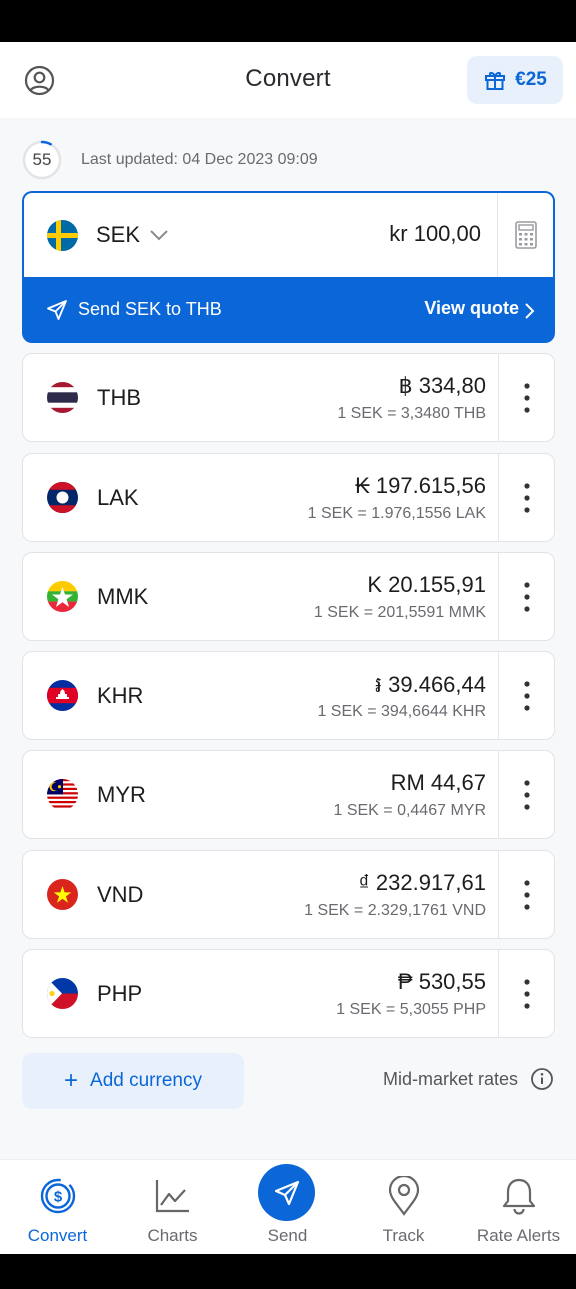 The width and height of the screenshot is (576, 1289). I want to click on bell-icon, so click(519, 1196).